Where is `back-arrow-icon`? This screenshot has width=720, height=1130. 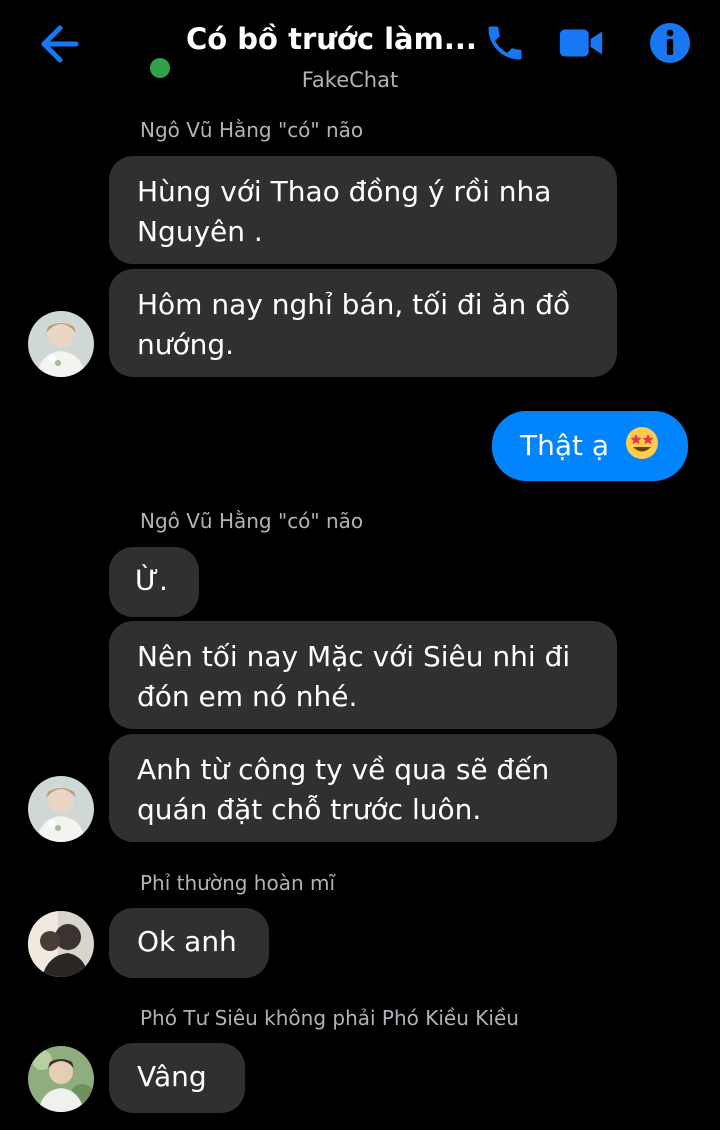
back-arrow-icon is located at coordinates (60, 44).